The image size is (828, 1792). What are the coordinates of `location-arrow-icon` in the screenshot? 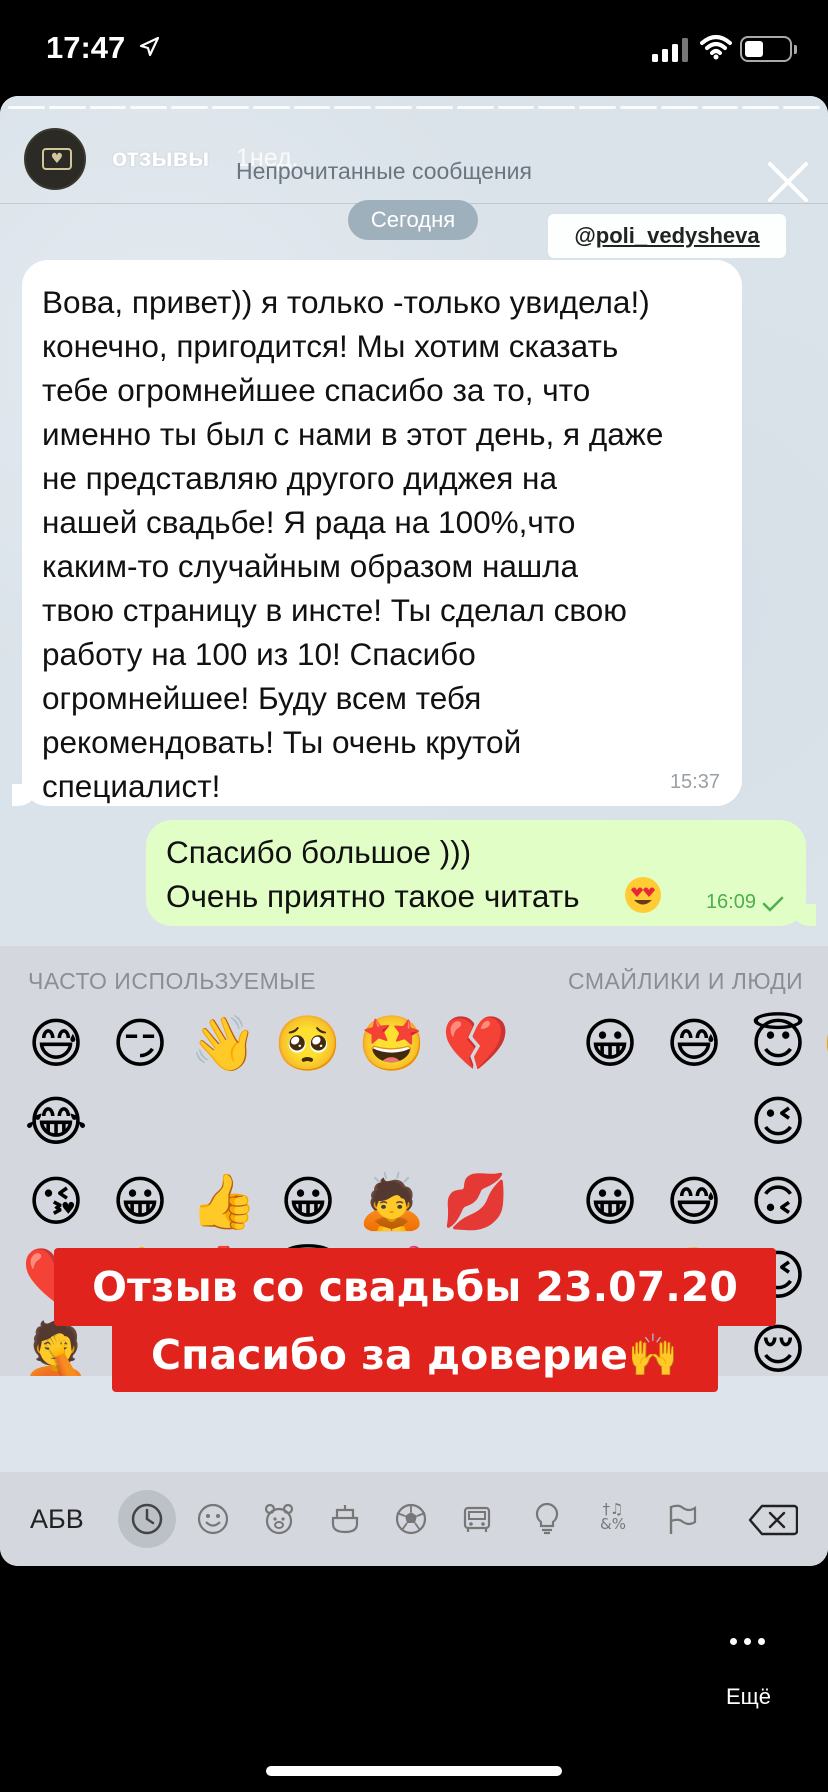 It's located at (149, 46).